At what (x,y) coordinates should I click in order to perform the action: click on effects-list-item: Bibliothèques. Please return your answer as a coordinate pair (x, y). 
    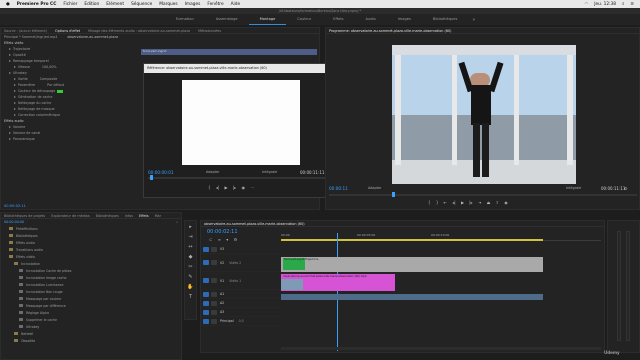
    Looking at the image, I should click on (91, 235).